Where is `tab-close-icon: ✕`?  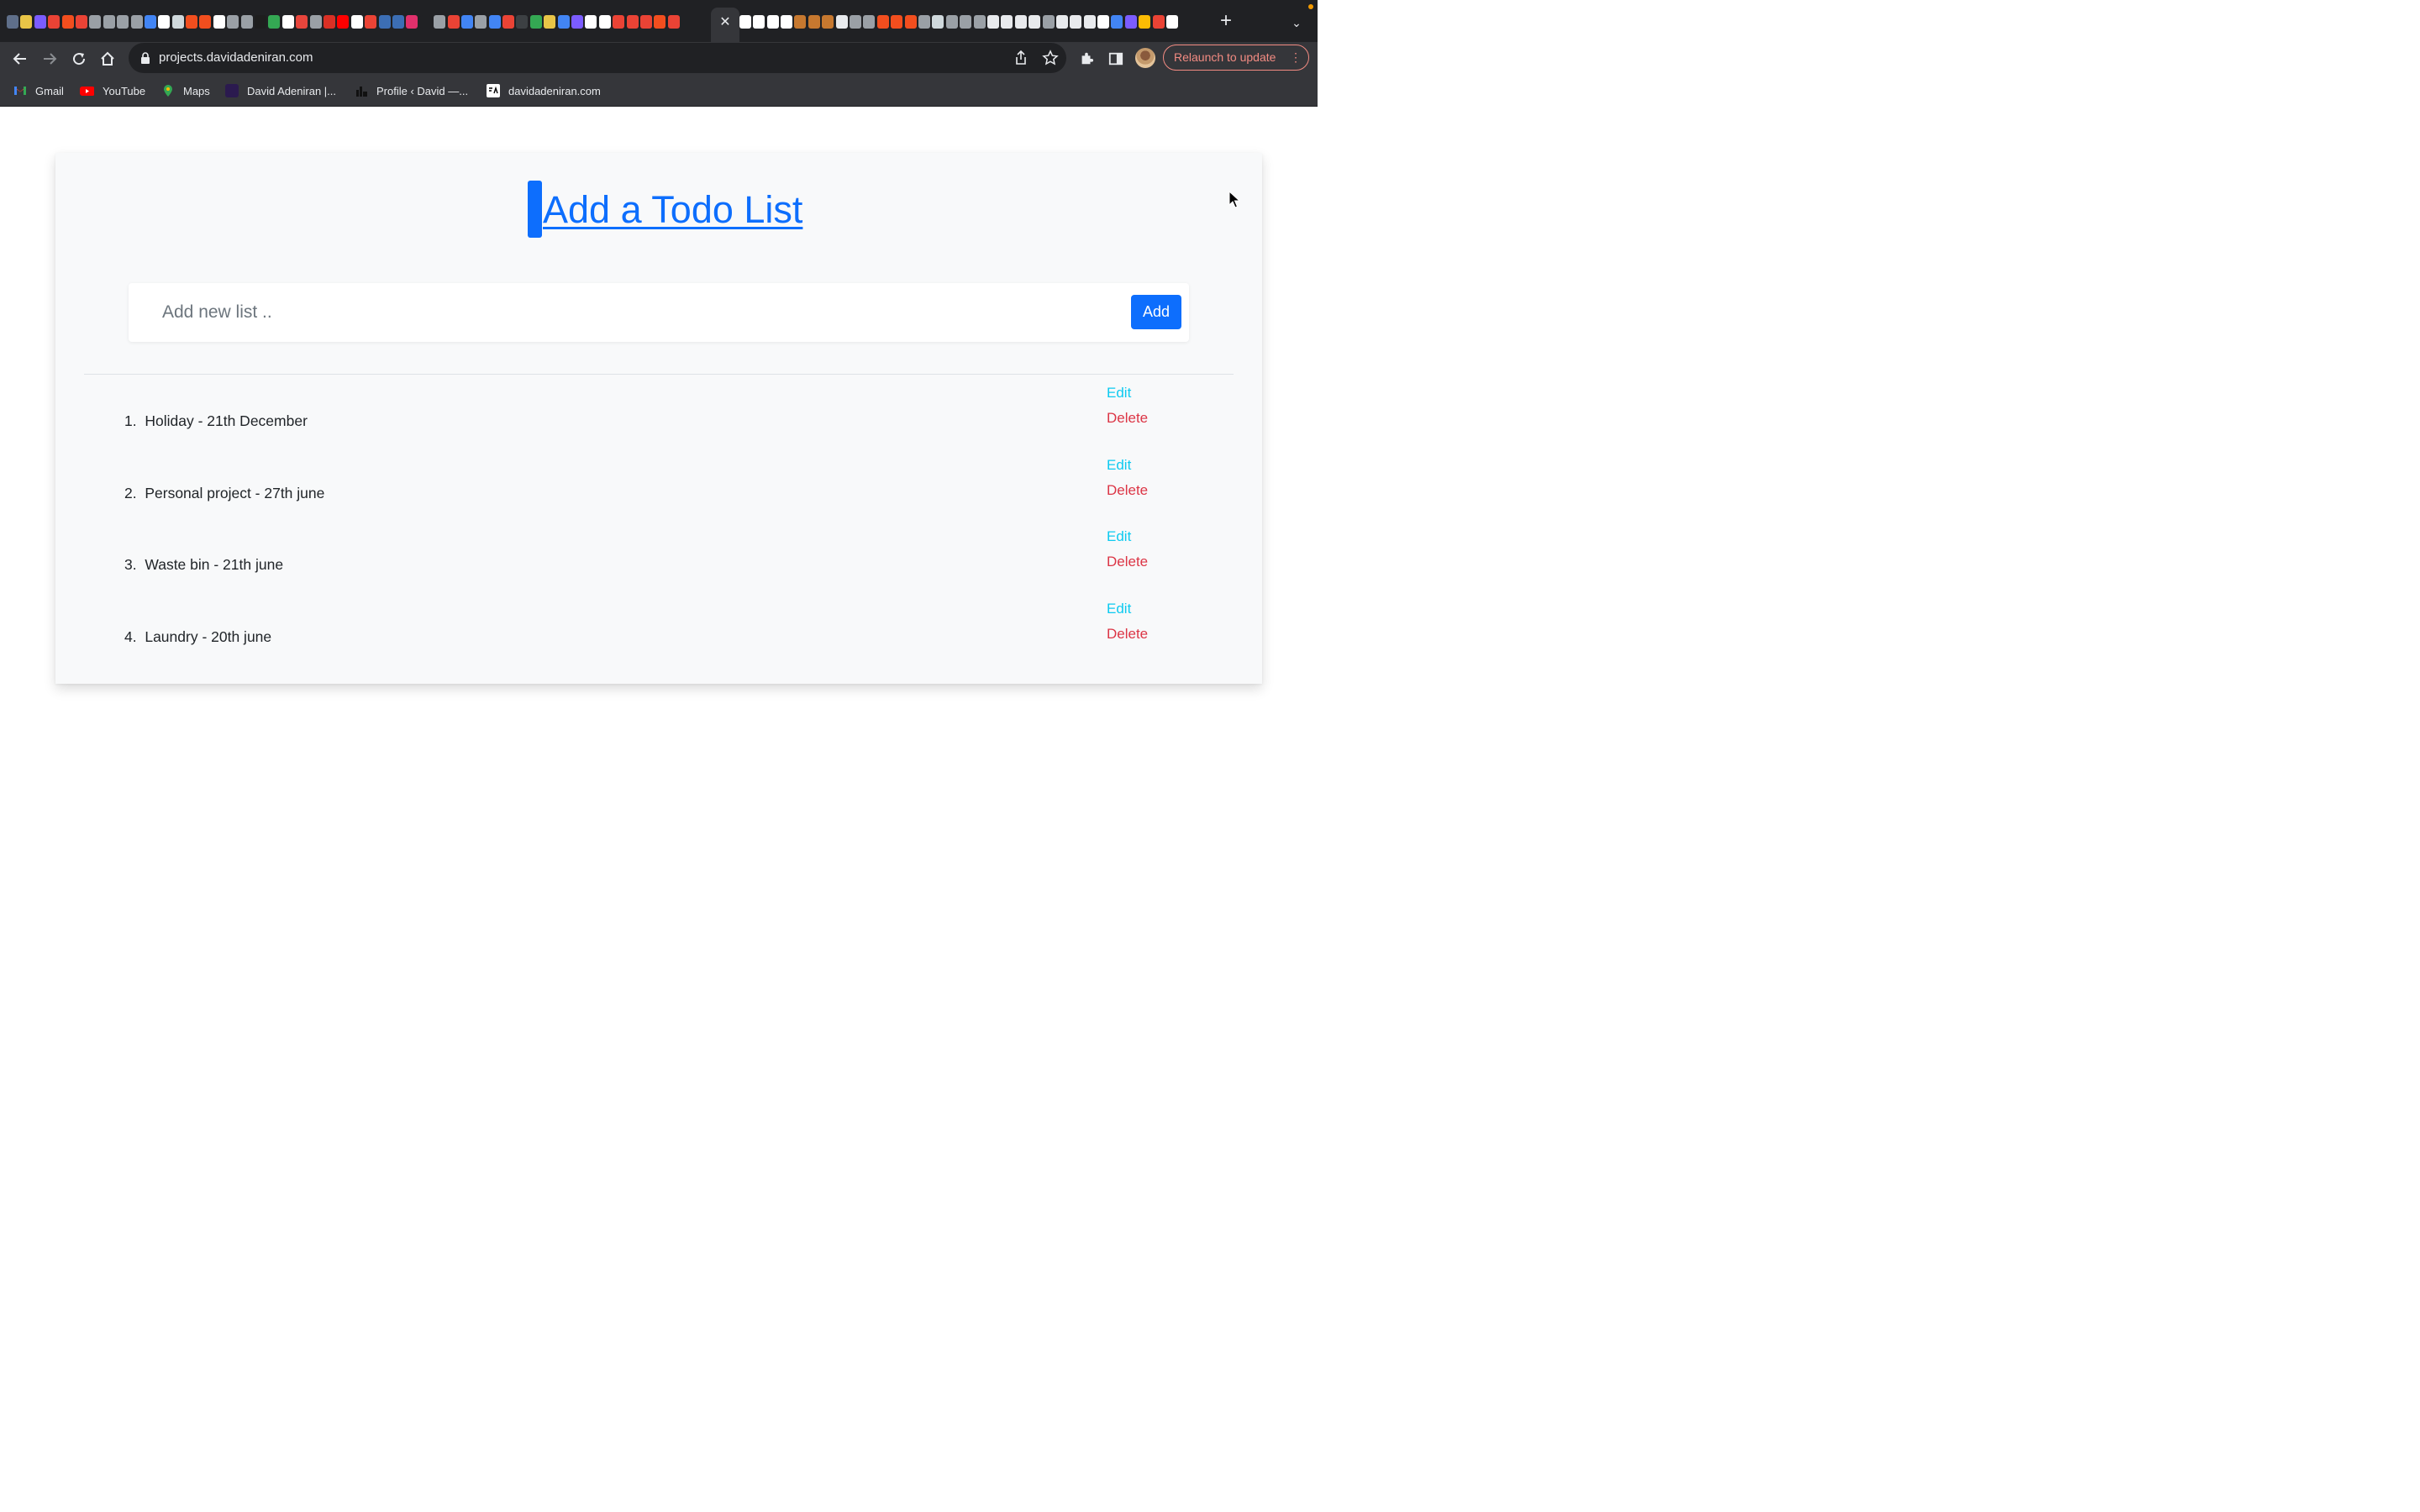 tab-close-icon: ✕ is located at coordinates (725, 23).